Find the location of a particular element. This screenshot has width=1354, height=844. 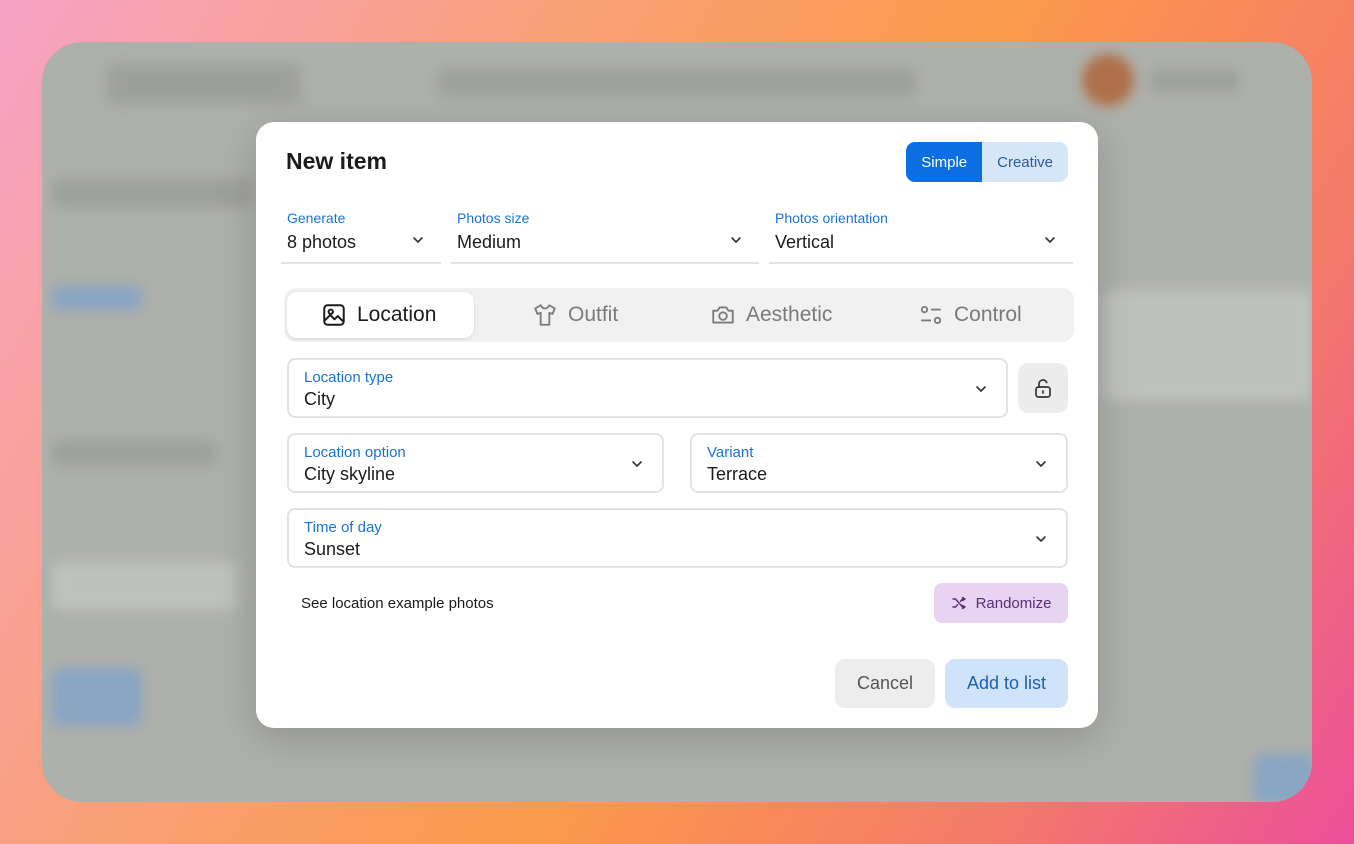

camera-icon is located at coordinates (723, 315).